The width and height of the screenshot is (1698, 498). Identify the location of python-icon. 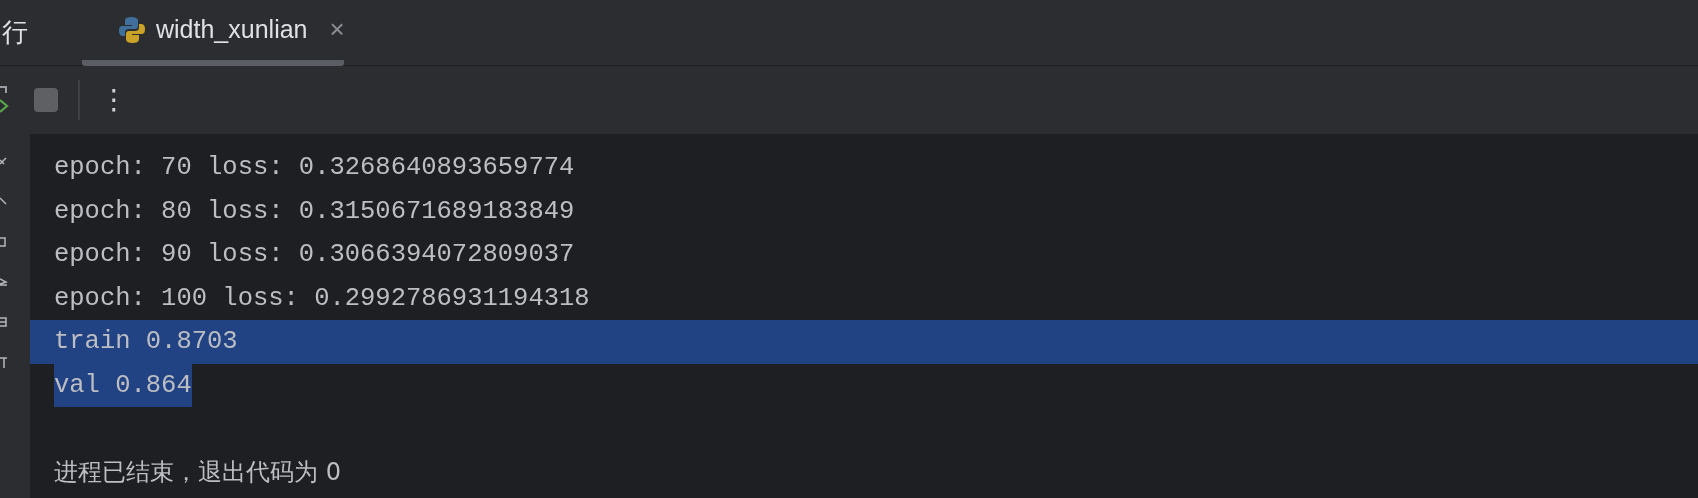
(132, 29).